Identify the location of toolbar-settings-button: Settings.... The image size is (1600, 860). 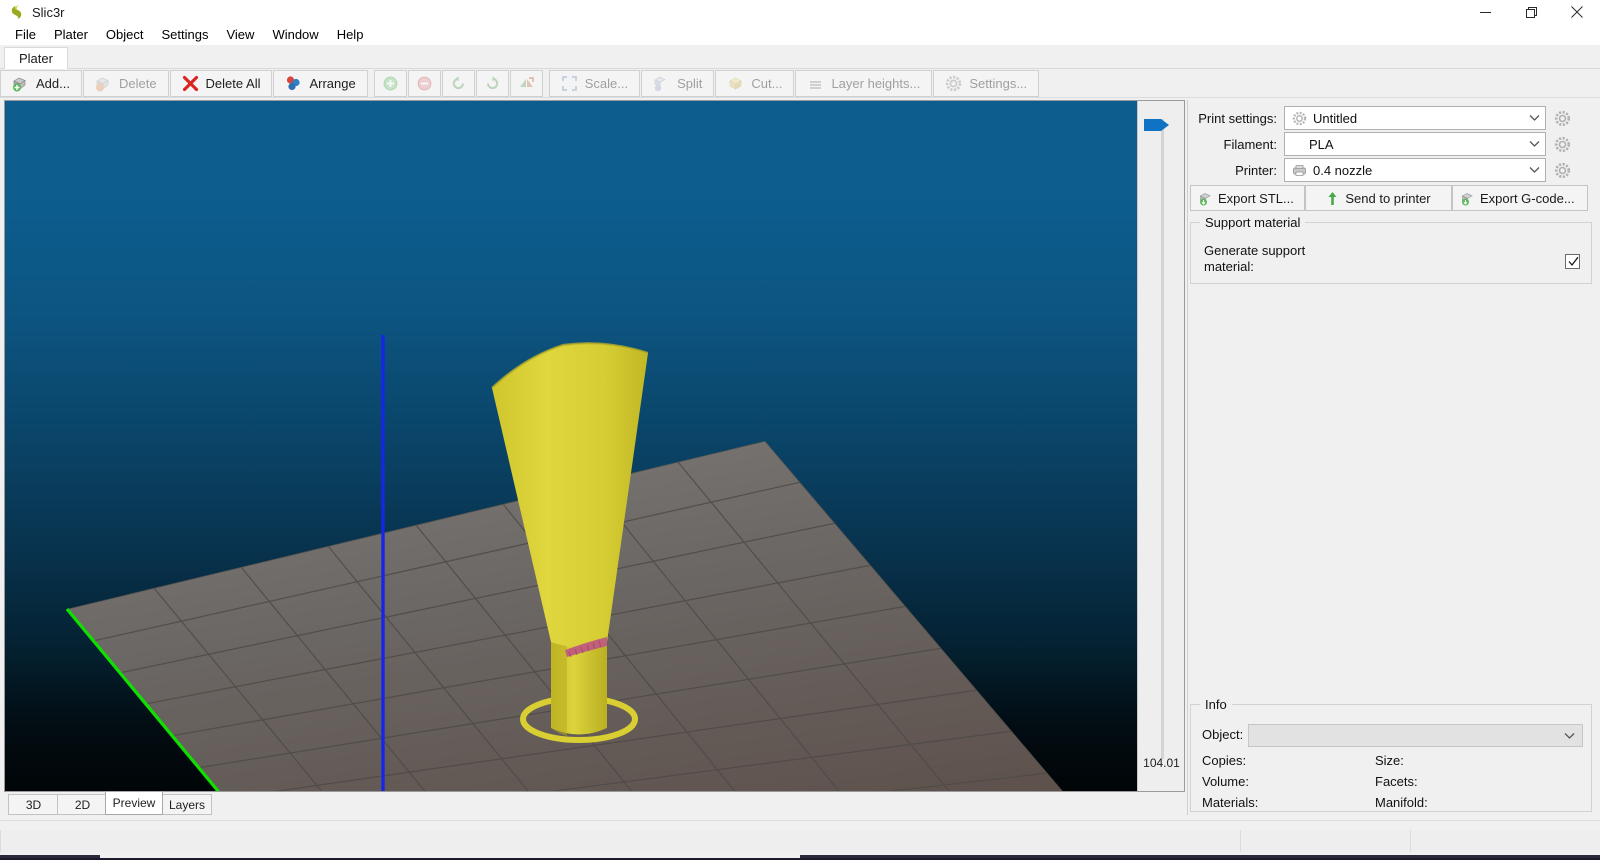
(986, 83).